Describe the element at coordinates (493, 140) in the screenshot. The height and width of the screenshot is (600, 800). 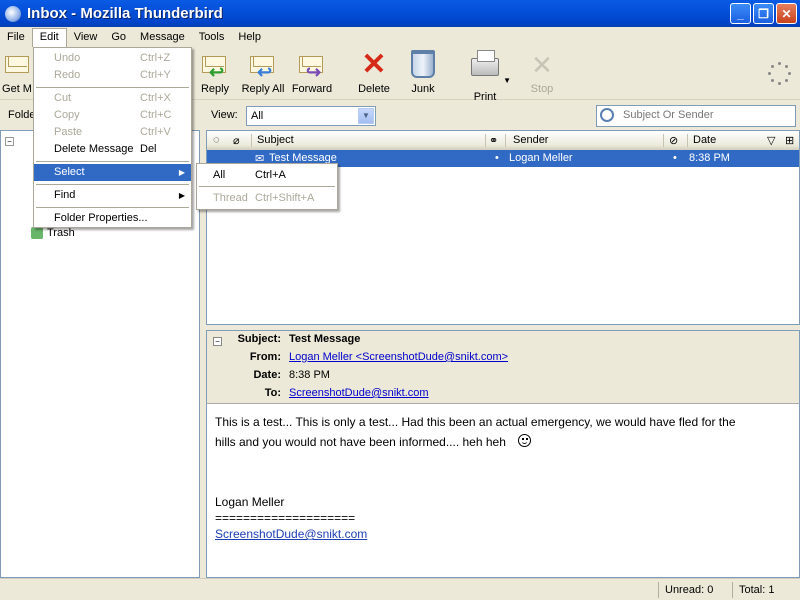
I see `junk-status-column-icon: ⚭` at that location.